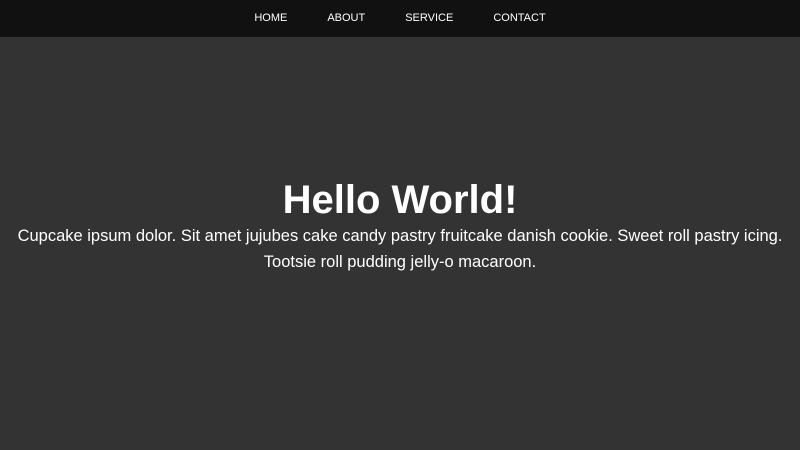  I want to click on nav-link-home: HOME, so click(270, 18).